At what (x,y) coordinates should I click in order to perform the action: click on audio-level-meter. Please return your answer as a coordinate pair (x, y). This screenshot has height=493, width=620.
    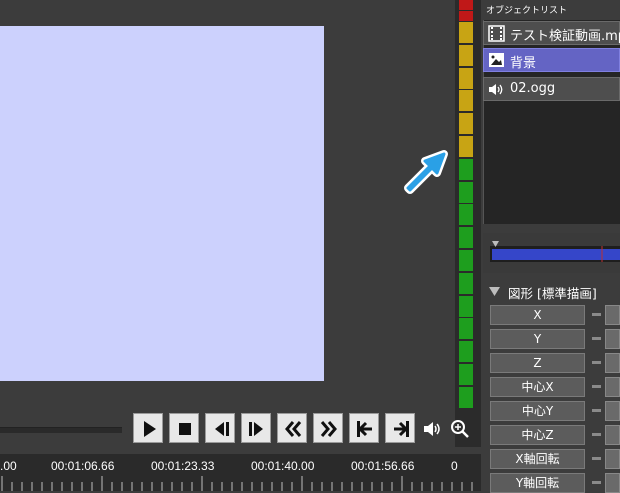
    Looking at the image, I should click on (468, 223).